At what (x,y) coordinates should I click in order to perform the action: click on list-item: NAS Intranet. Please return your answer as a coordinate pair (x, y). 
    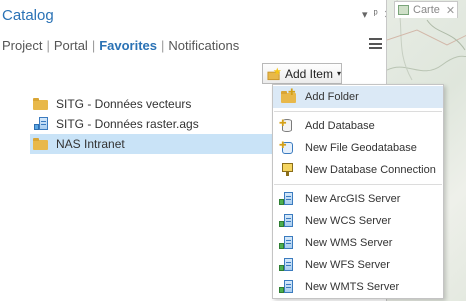
    Looking at the image, I should click on (151, 144).